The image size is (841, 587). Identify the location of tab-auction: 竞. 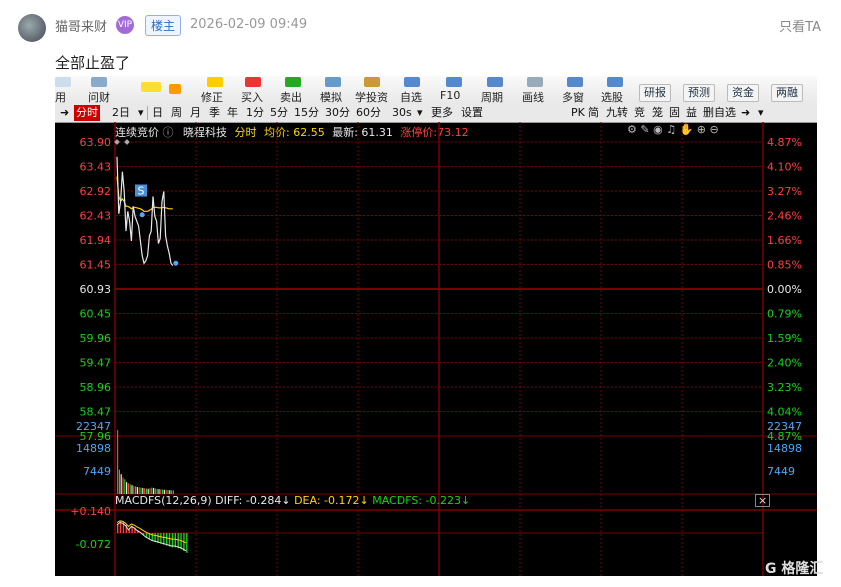
(639, 113).